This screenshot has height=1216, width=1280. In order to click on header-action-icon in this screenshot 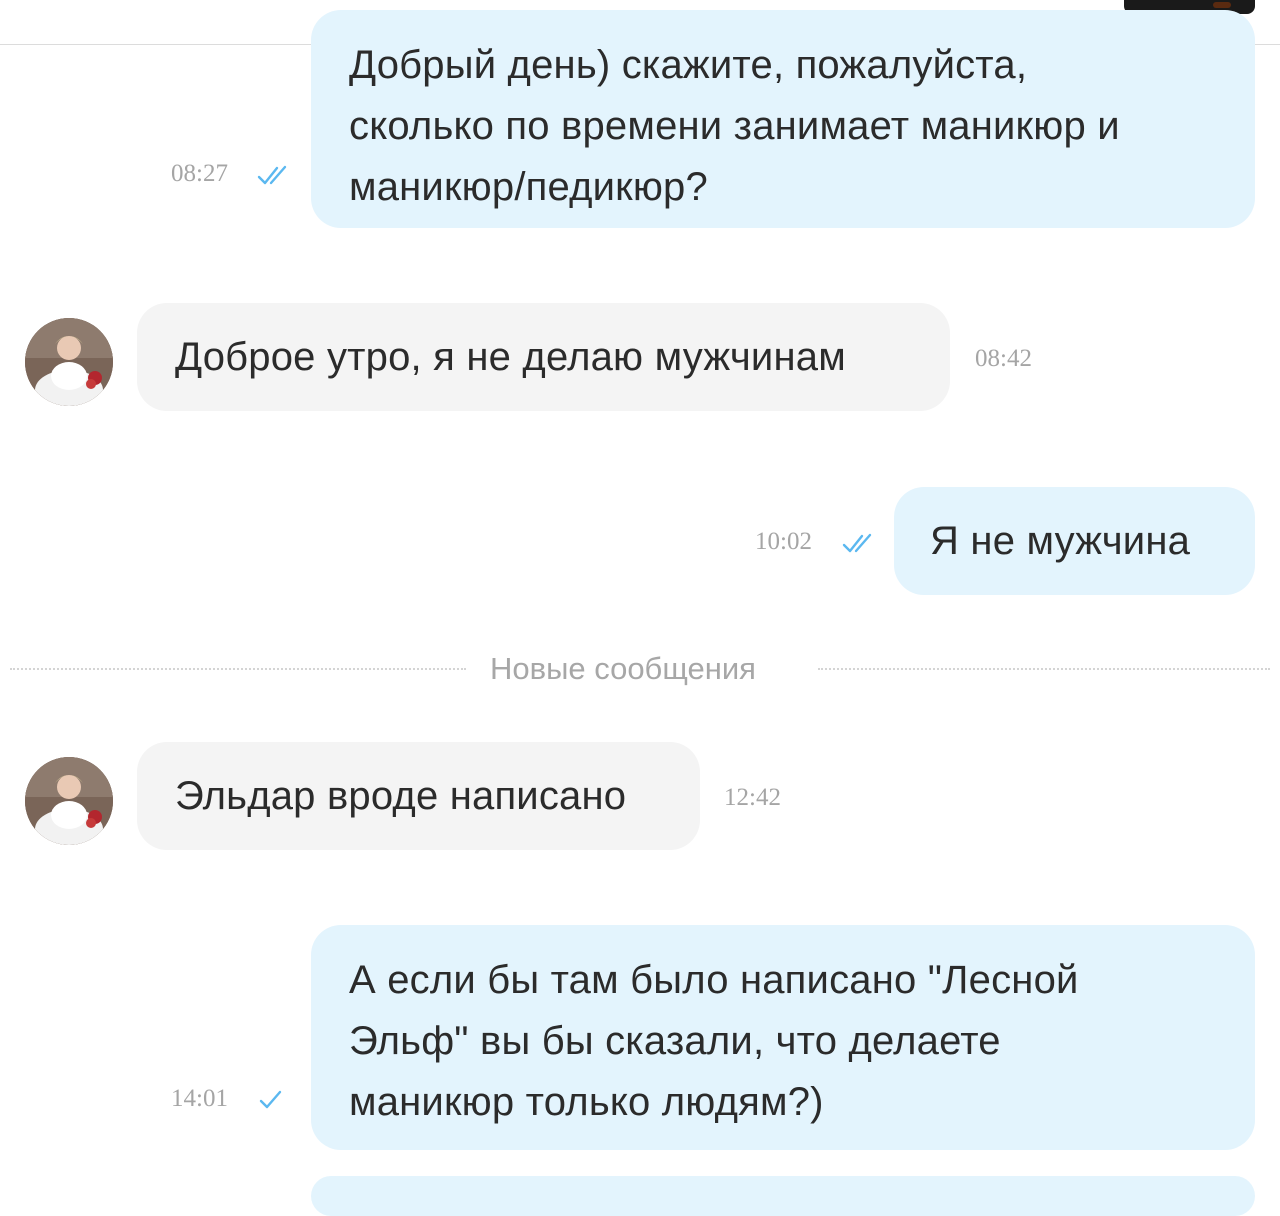, I will do `click(1222, 5)`.